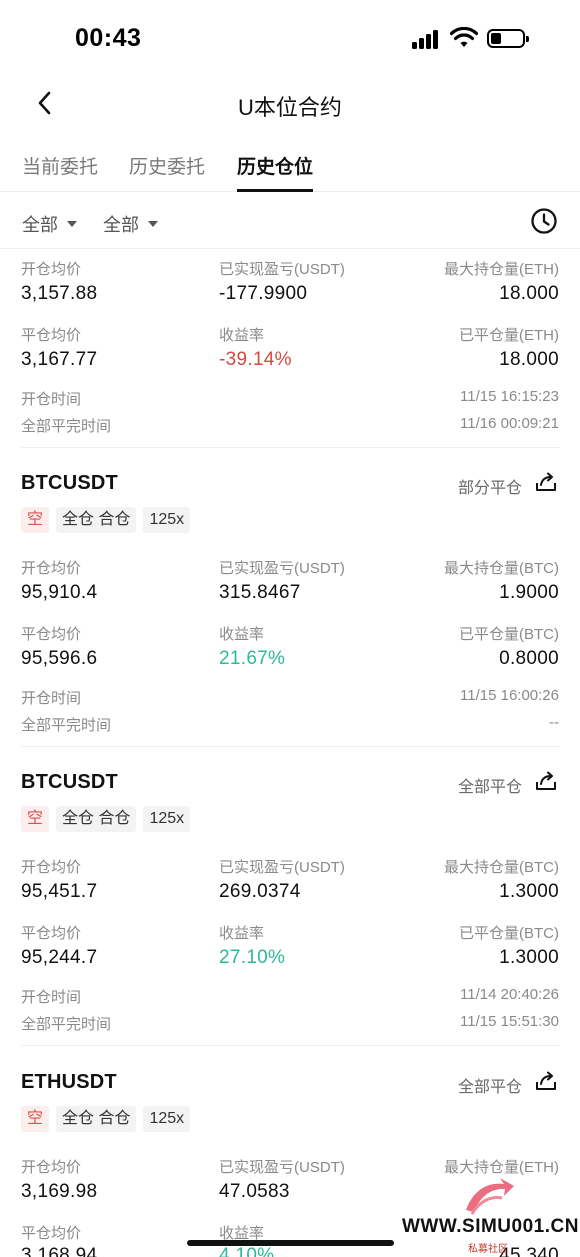 This screenshot has height=1257, width=580. What do you see at coordinates (508, 38) in the screenshot?
I see `battery-icon` at bounding box center [508, 38].